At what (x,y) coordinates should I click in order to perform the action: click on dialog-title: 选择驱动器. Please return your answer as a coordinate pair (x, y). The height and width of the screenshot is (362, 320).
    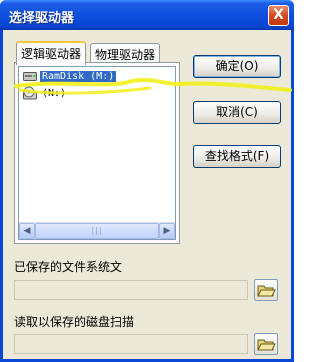
    Looking at the image, I should click on (42, 18).